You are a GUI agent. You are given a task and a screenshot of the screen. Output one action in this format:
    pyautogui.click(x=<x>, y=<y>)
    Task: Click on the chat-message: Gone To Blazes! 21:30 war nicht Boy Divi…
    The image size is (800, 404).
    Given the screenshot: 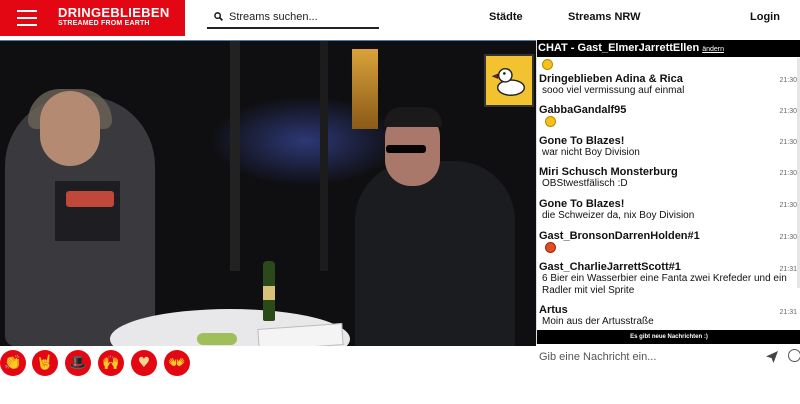 What is the action you would take?
    pyautogui.click(x=669, y=147)
    